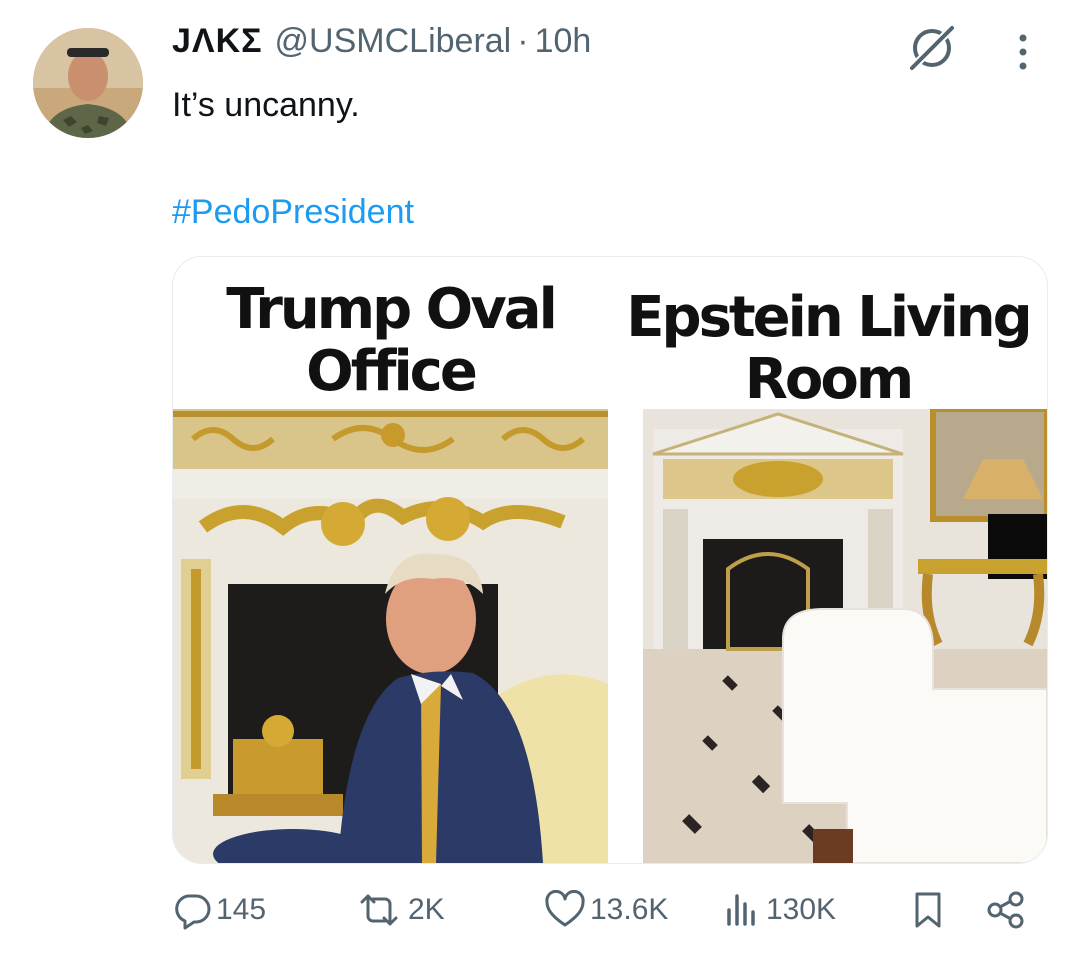 This screenshot has width=1080, height=955. Describe the element at coordinates (393, 41) in the screenshot. I see `user-handle: @USMCLiberal` at that location.